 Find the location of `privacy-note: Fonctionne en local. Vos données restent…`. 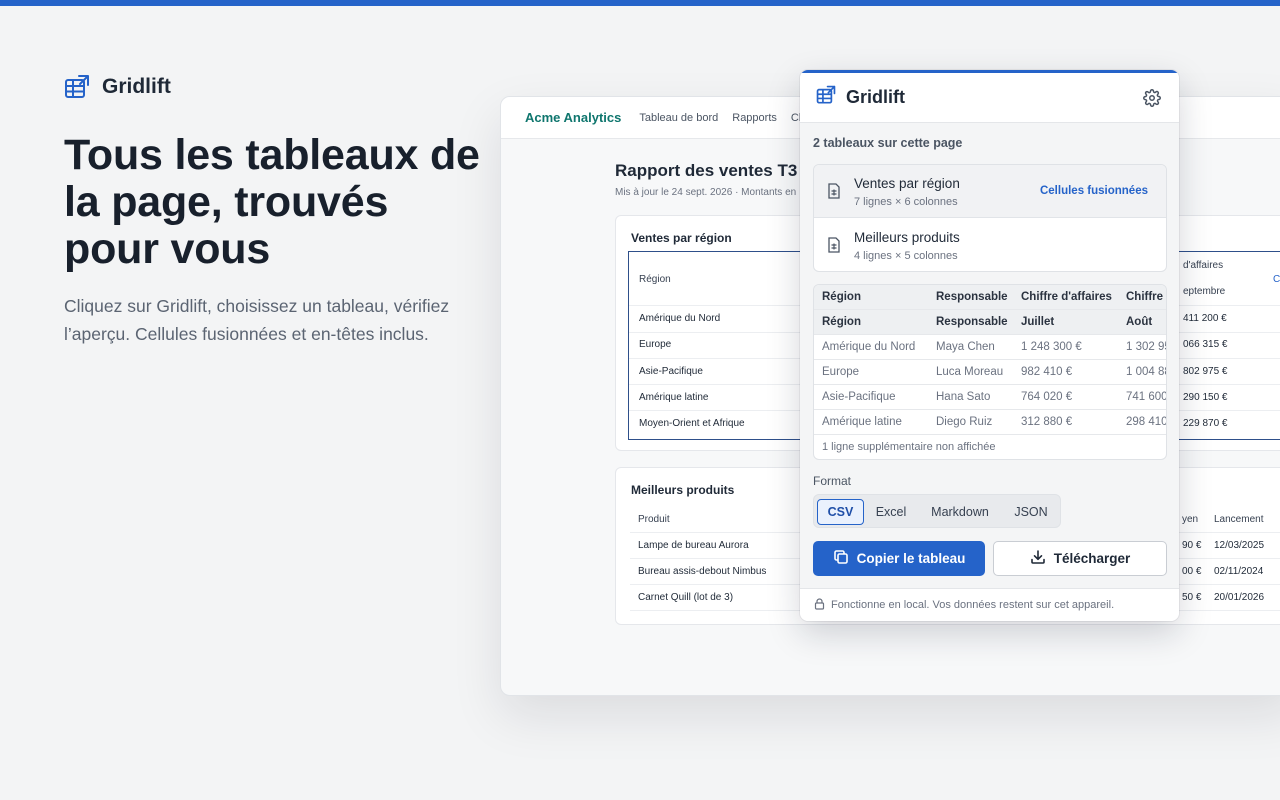

privacy-note: Fonctionne en local. Vos données restent… is located at coordinates (973, 605).